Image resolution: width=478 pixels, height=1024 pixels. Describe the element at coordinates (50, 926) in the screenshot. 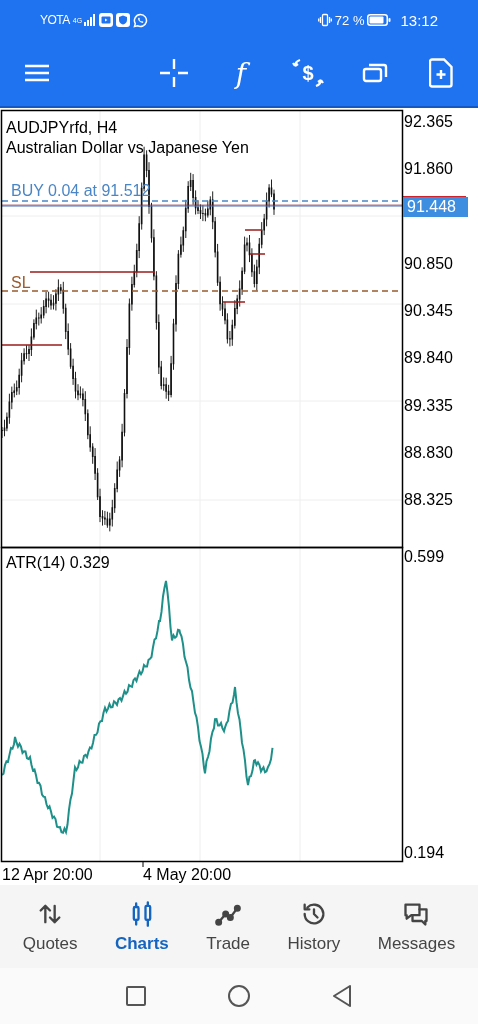

I see `nav-tab: Quotes` at that location.